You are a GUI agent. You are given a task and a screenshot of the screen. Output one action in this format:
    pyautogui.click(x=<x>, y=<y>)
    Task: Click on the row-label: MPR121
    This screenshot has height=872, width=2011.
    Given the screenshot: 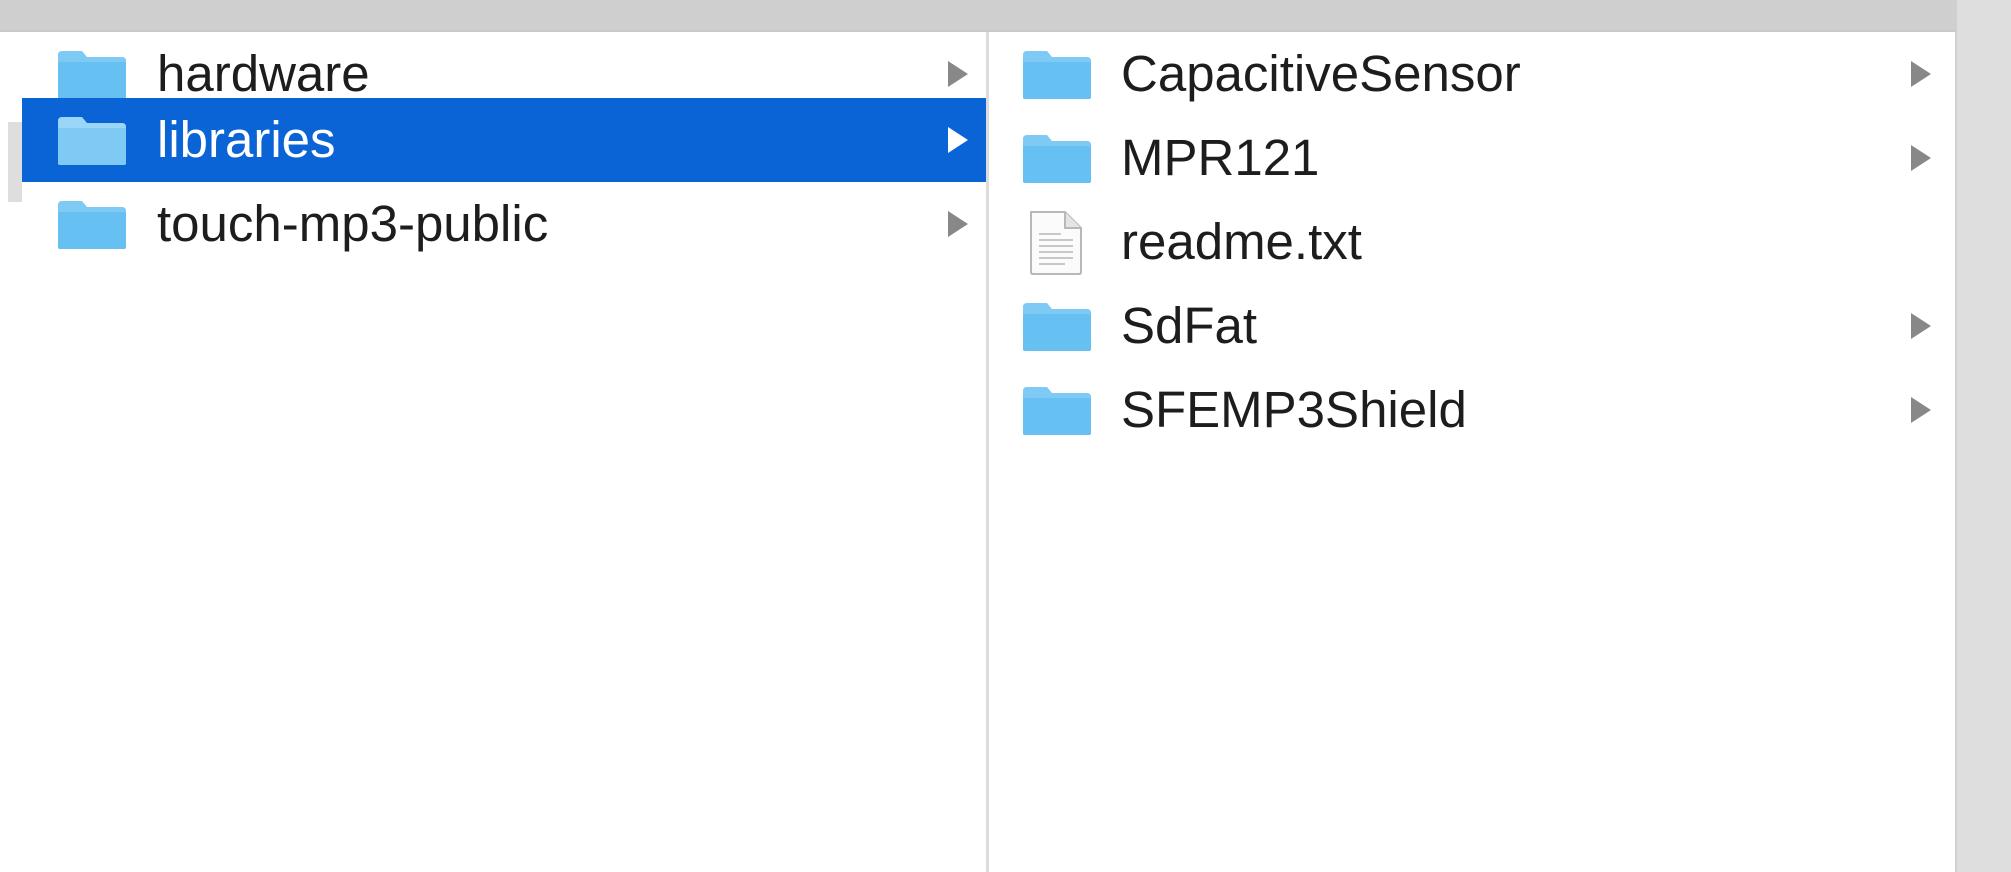 What is the action you would take?
    pyautogui.click(x=1220, y=157)
    